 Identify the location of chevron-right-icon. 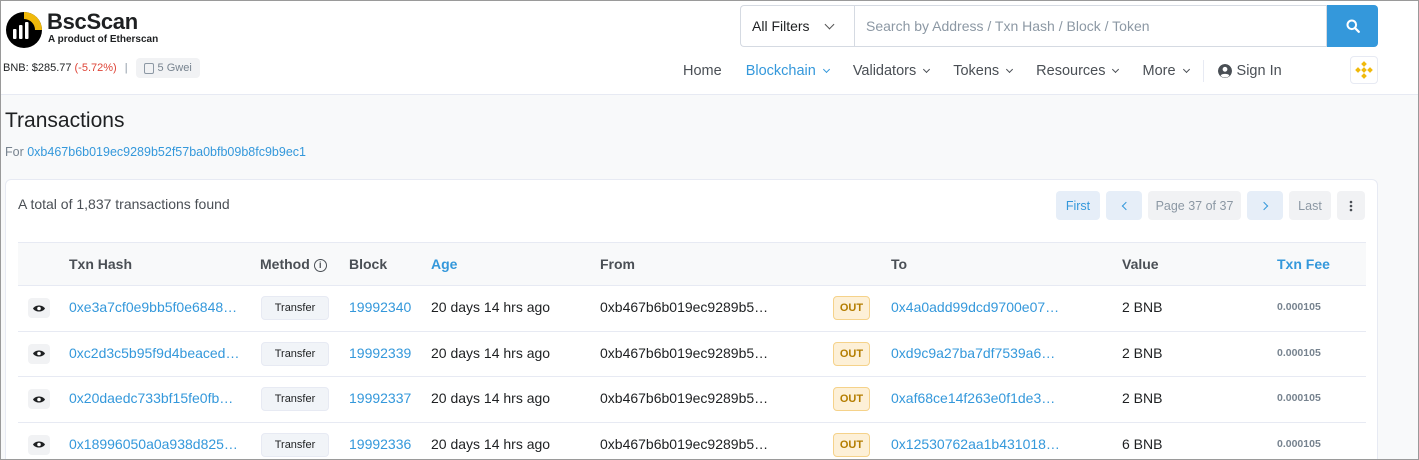
(1263, 205).